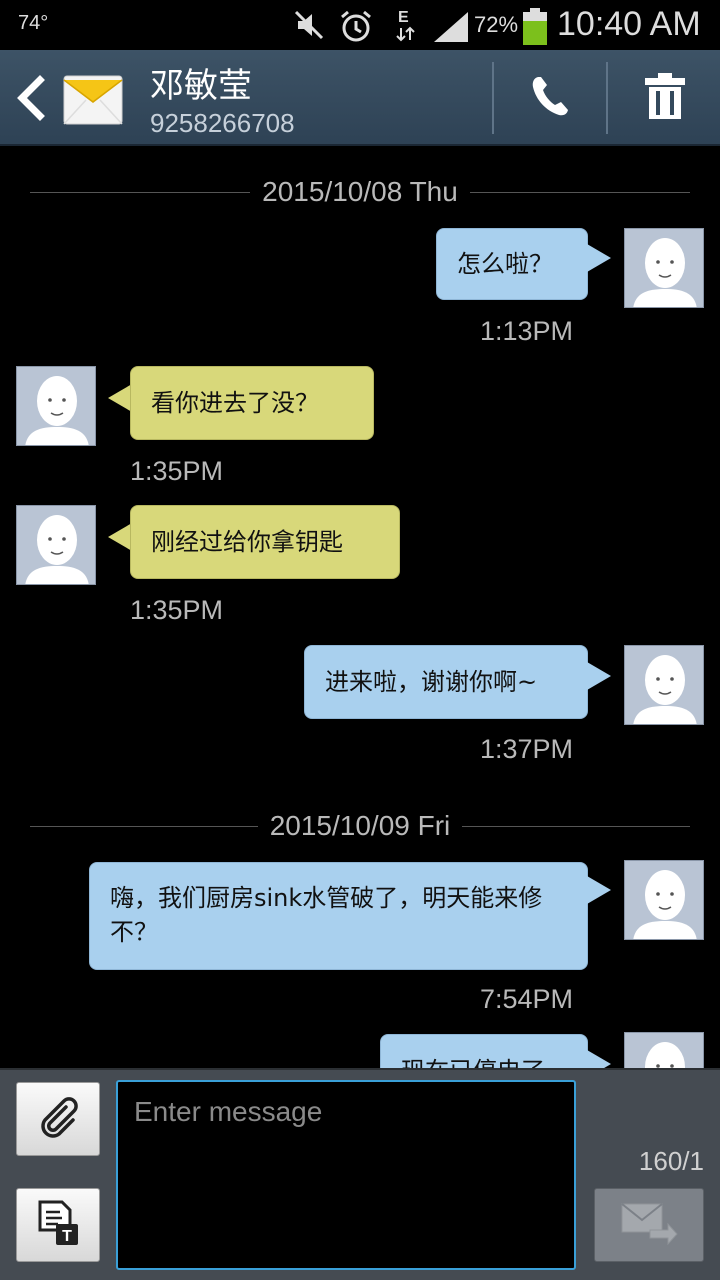 Image resolution: width=720 pixels, height=1280 pixels. Describe the element at coordinates (67, 1236) in the screenshot. I see `svg-text: T` at that location.